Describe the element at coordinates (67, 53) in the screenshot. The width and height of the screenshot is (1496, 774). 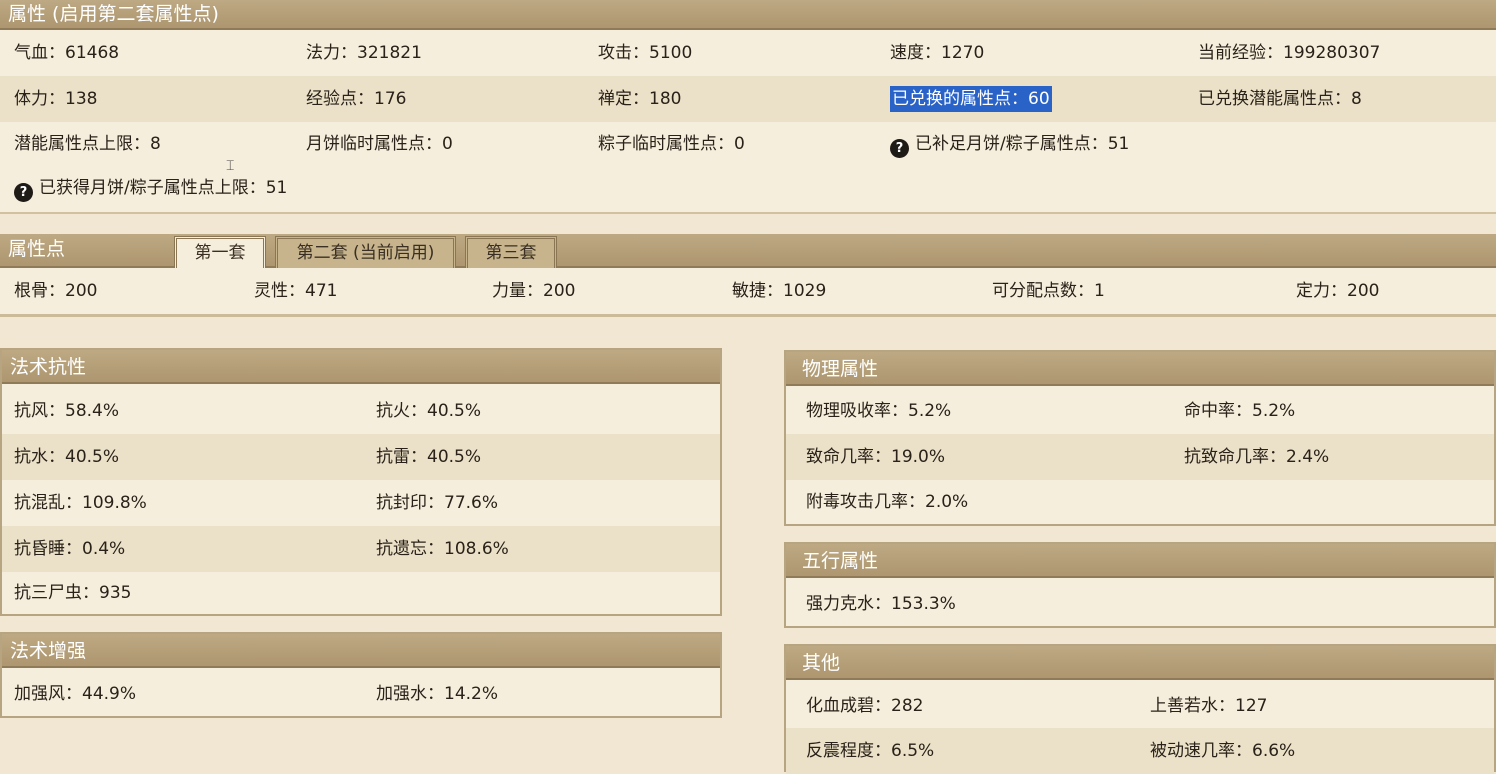
I see `attr-hp: 气血：61468` at that location.